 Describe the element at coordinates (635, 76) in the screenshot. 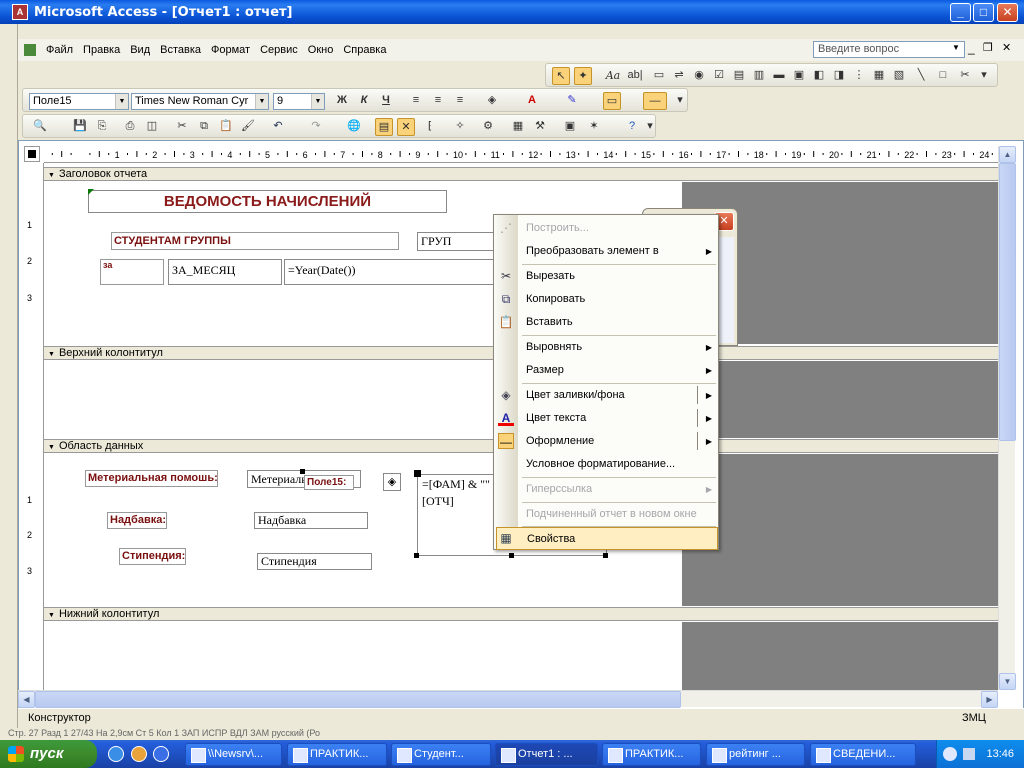

I see `textbox-tool-icon: ab|` at that location.